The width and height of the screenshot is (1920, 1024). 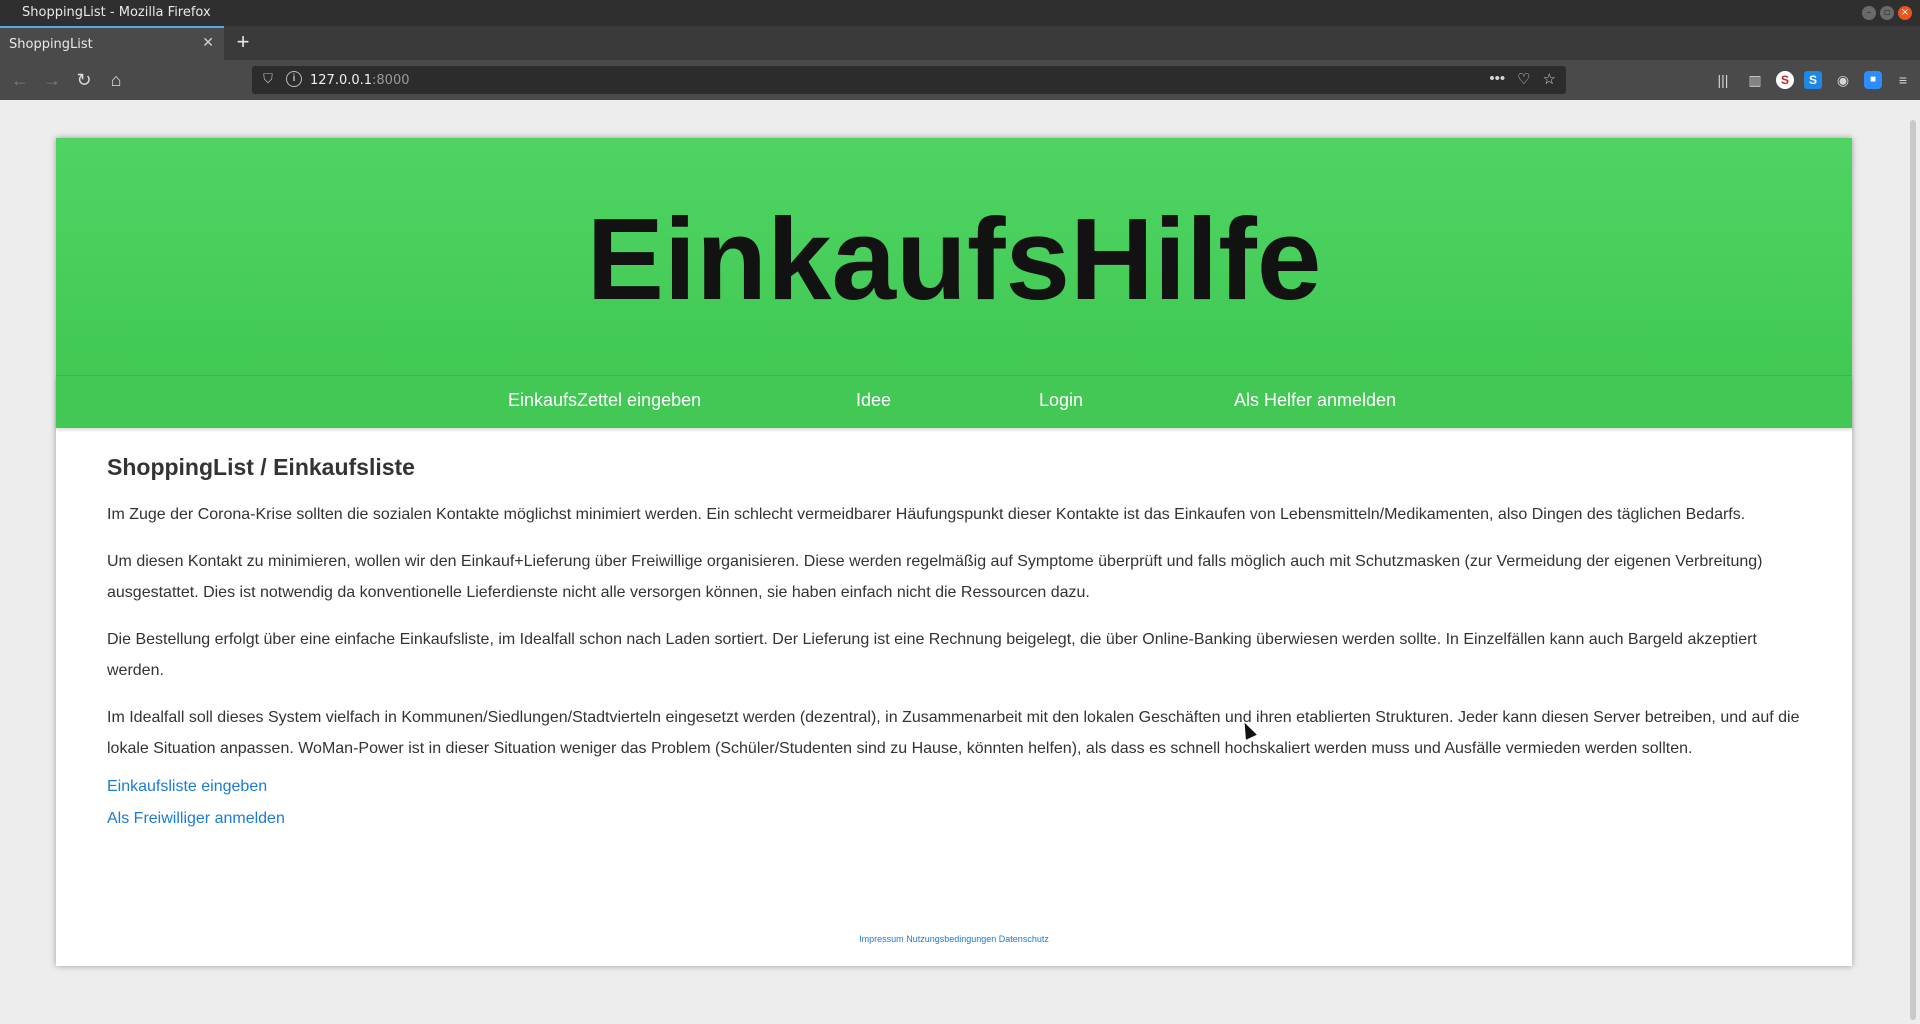 I want to click on tracking-shield-icon: ⛉, so click(x=268, y=79).